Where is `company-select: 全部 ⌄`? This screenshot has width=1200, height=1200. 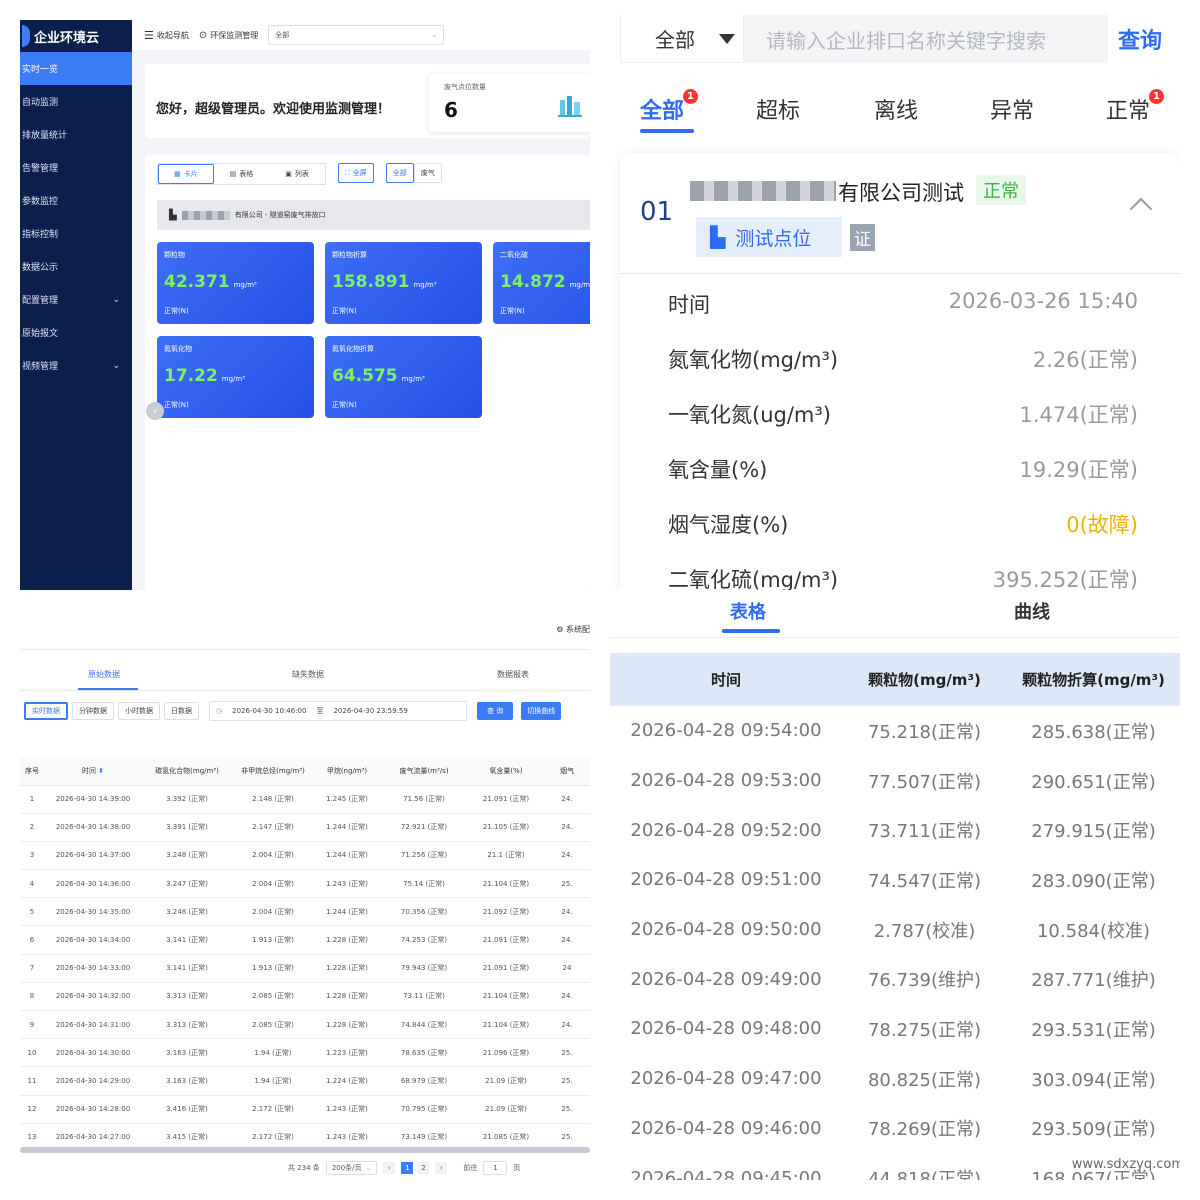 company-select: 全部 ⌄ is located at coordinates (356, 35).